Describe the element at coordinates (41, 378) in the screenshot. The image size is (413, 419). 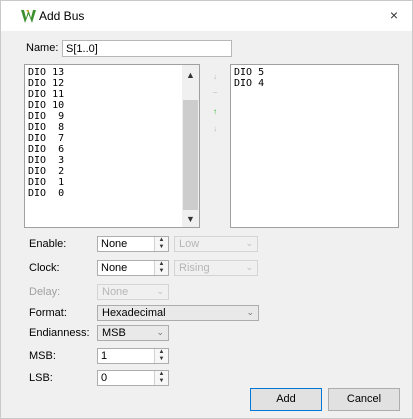
I see `lsb-label: LSB:` at that location.